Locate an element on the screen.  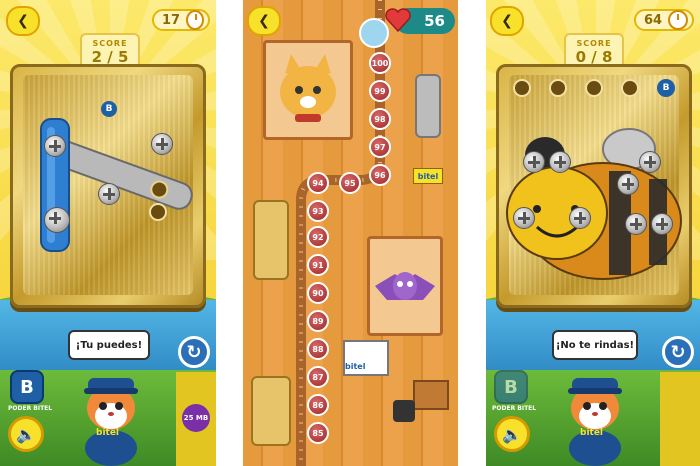
level-number: 17 is located at coordinates (171, 20).